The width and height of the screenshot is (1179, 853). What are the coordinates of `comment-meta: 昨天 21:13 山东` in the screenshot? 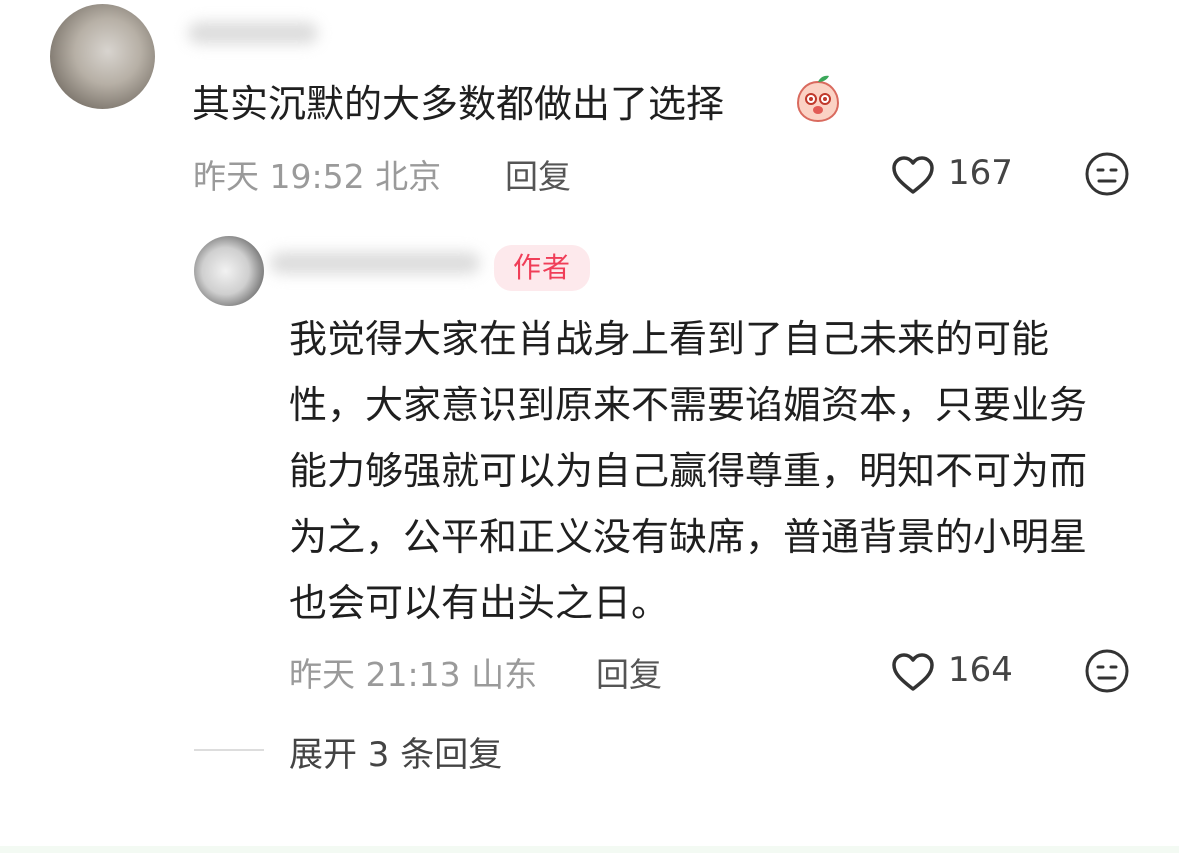 It's located at (413, 674).